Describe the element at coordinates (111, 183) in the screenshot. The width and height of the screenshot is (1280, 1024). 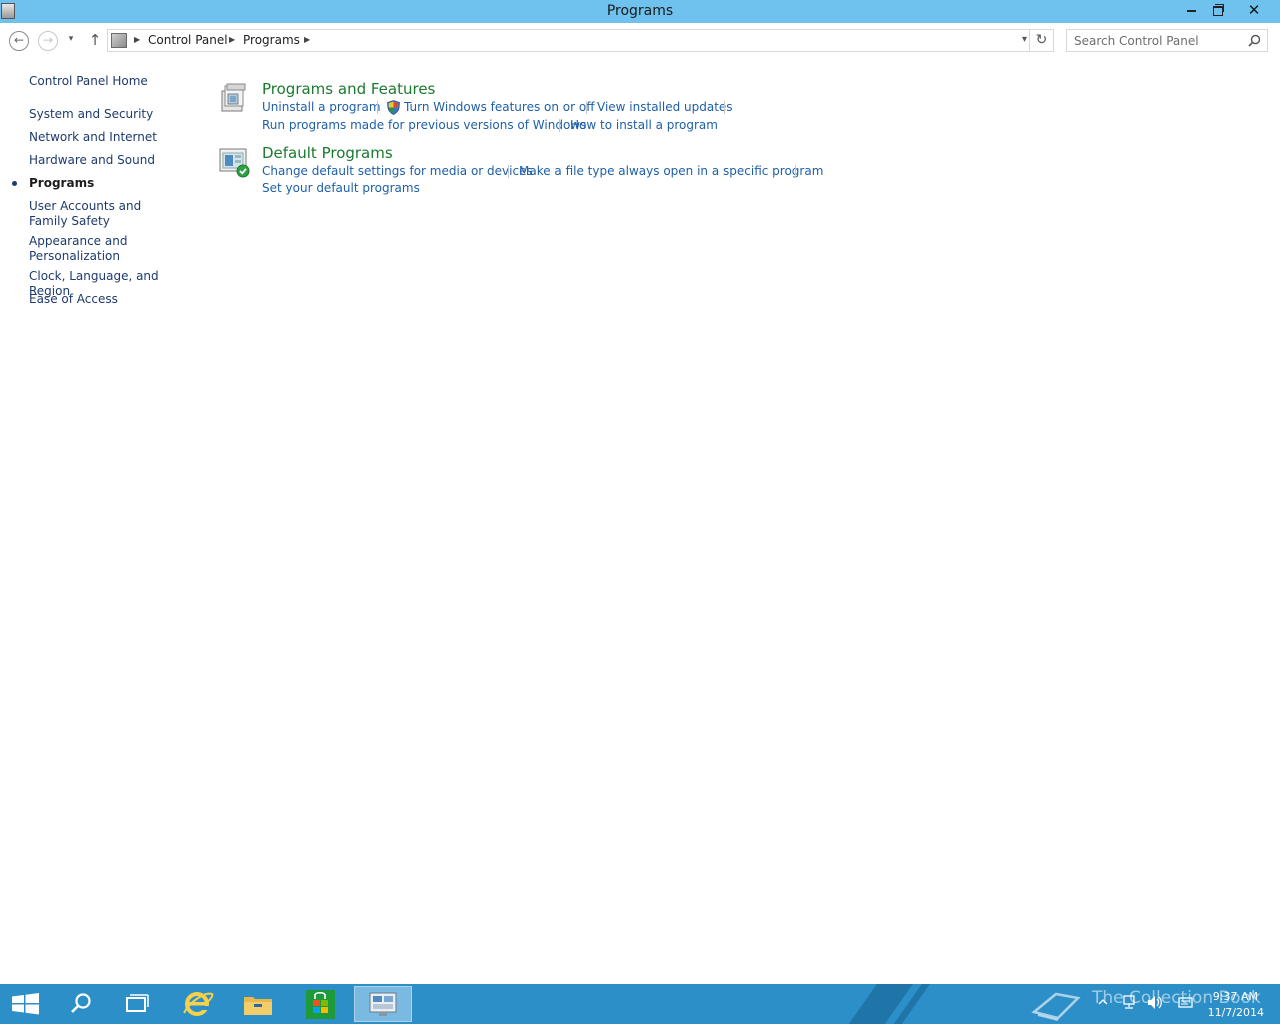
I see `sidebar-item-programs: Programs` at that location.